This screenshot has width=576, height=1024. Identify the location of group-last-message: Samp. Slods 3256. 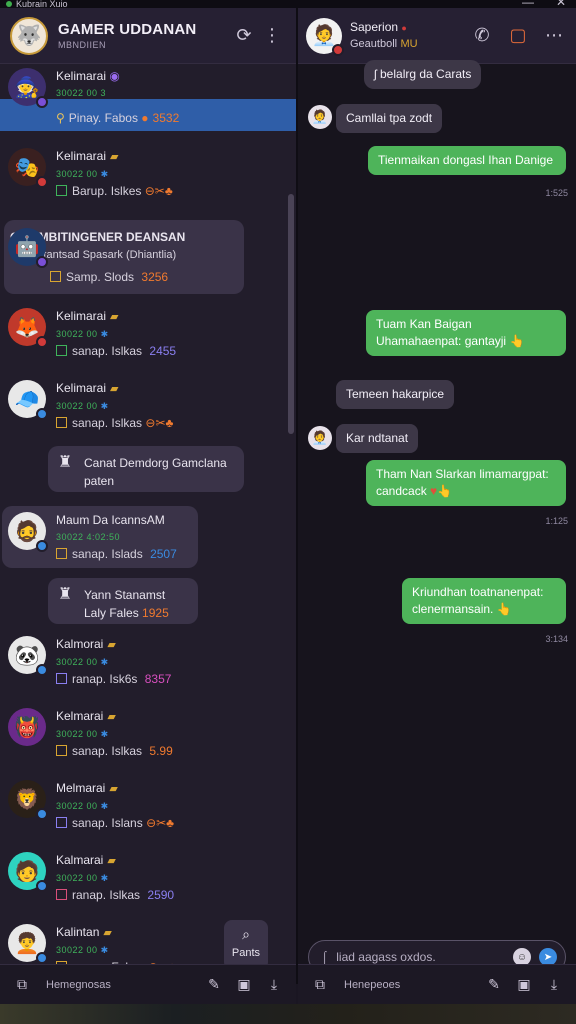
(142, 277).